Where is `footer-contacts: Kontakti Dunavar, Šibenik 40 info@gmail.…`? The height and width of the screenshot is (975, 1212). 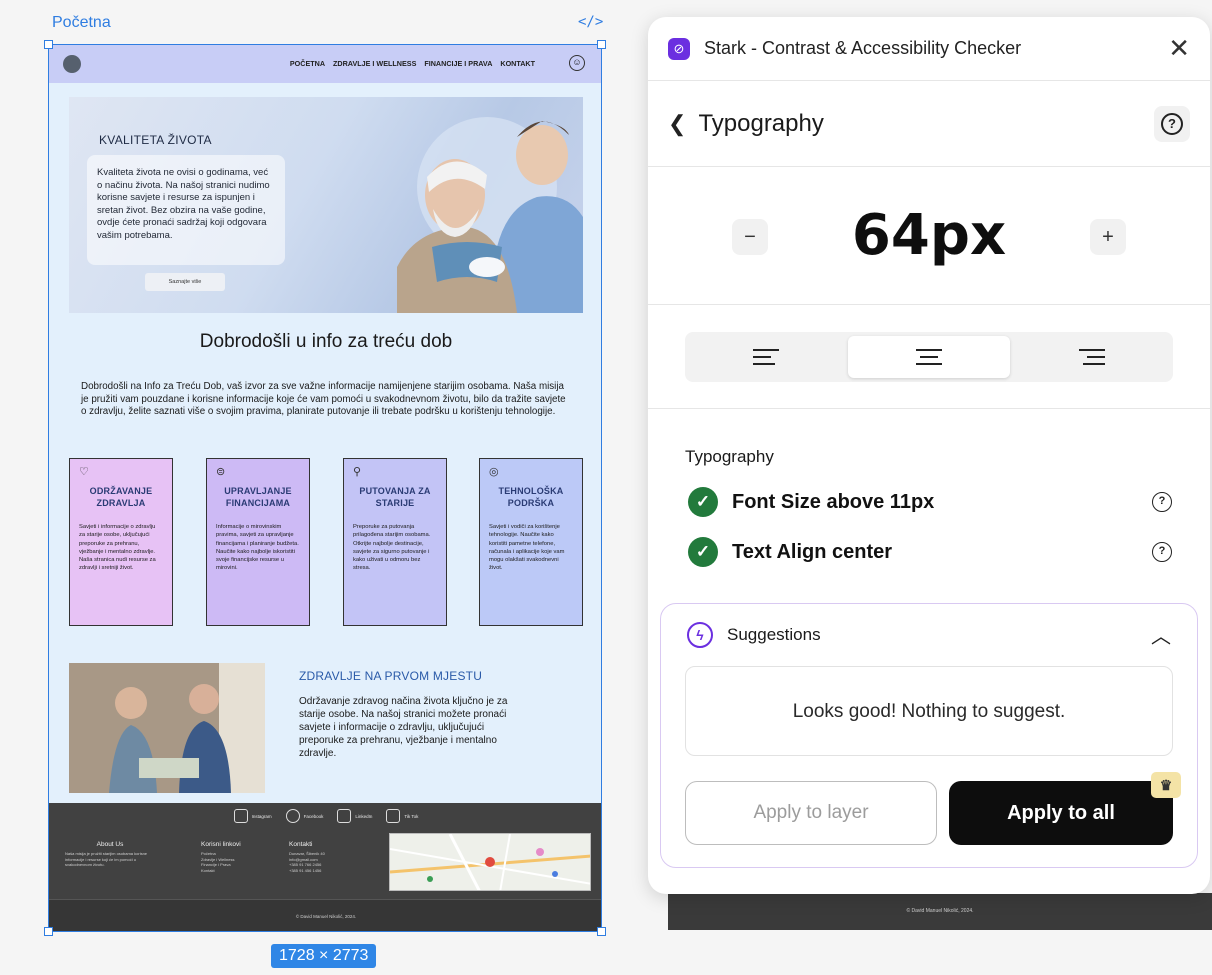
footer-contacts: Kontakti Dunavar, Šibenik 40 info@gmail.… is located at coordinates (307, 857).